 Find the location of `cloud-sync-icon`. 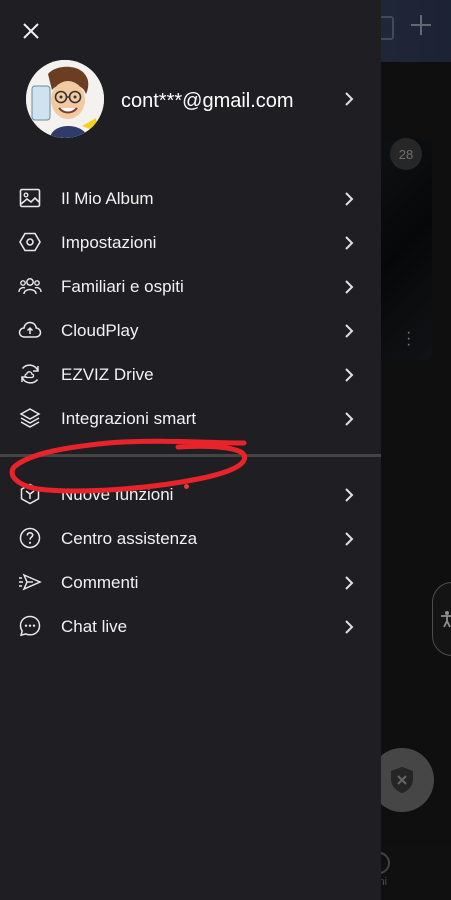

cloud-sync-icon is located at coordinates (30, 374).